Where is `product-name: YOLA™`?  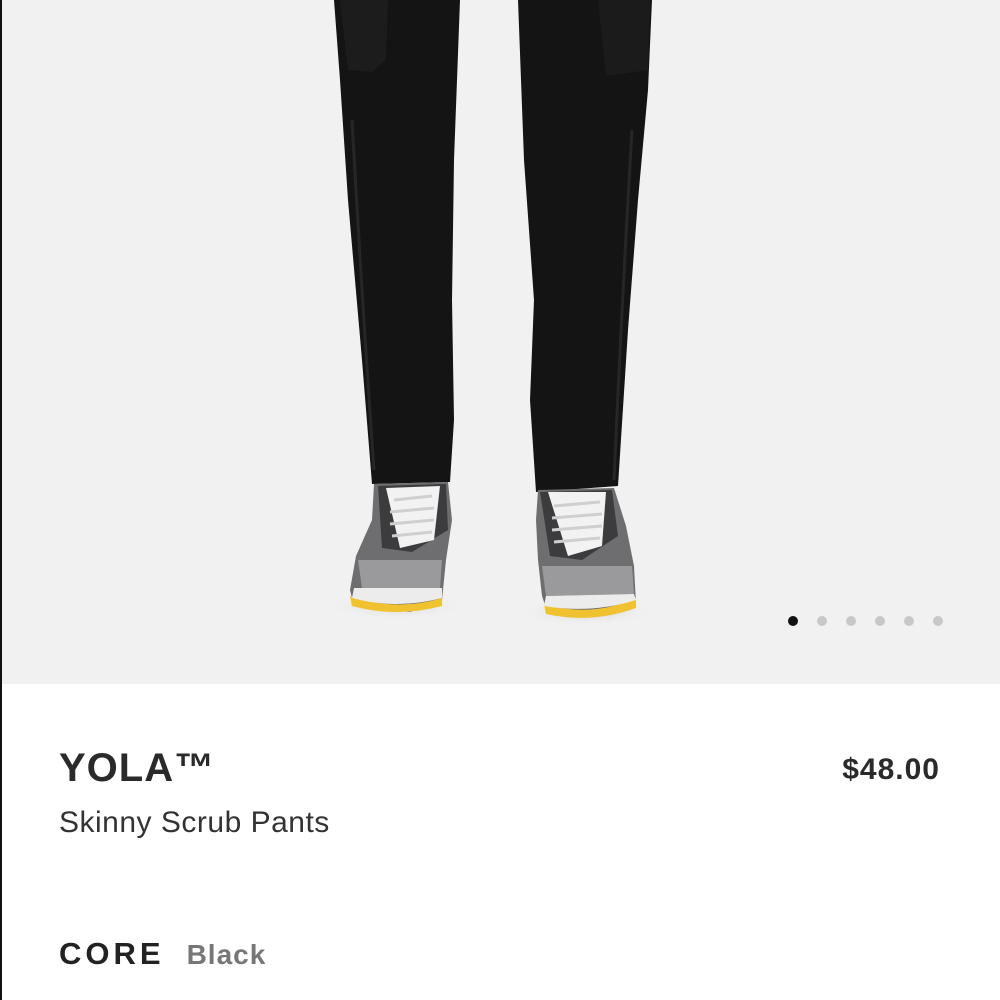 product-name: YOLA™ is located at coordinates (137, 768).